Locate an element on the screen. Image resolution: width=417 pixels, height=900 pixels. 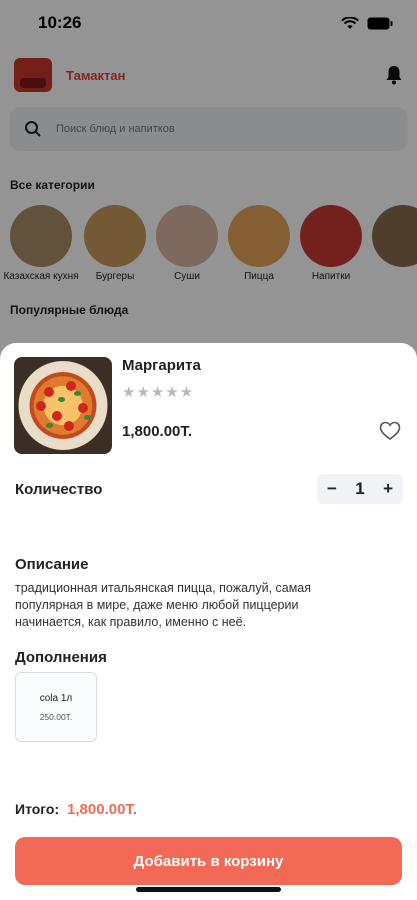
add-to-cart-label: Добавить в корзину is located at coordinates (208, 861).